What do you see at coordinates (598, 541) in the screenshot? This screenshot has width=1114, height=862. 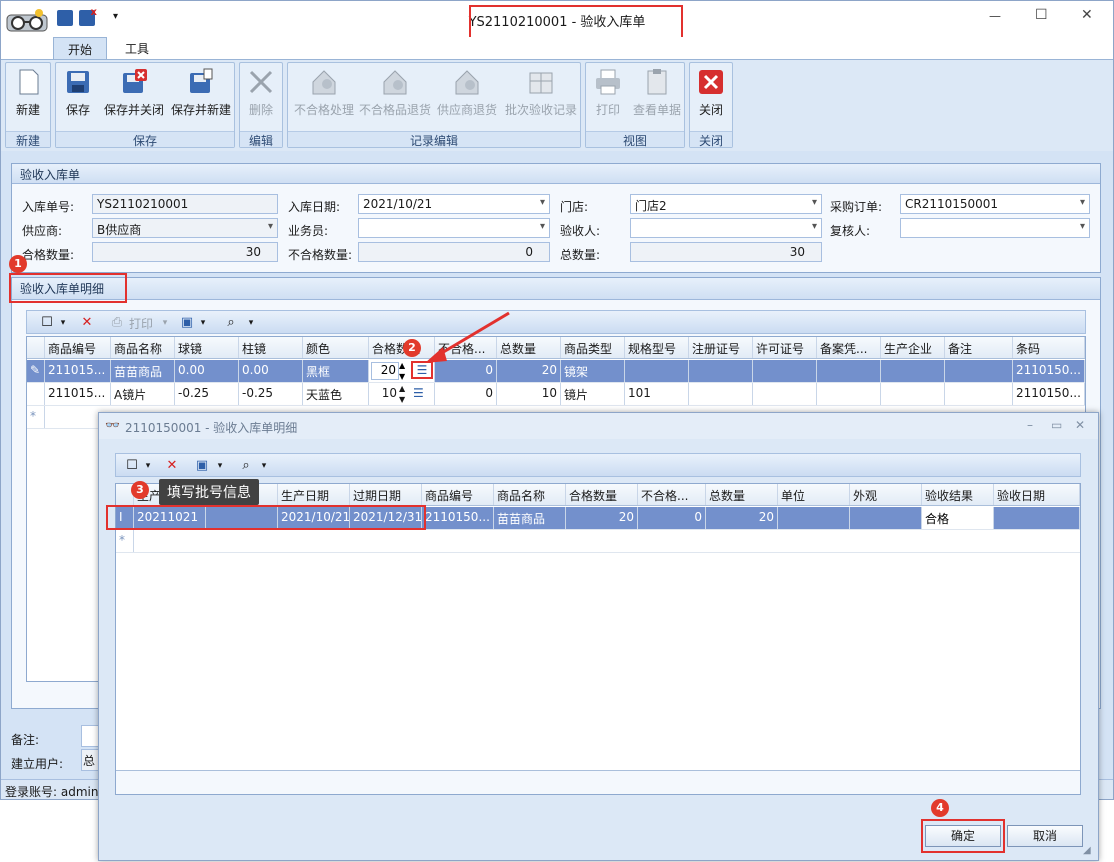 I see `new-row: *` at bounding box center [598, 541].